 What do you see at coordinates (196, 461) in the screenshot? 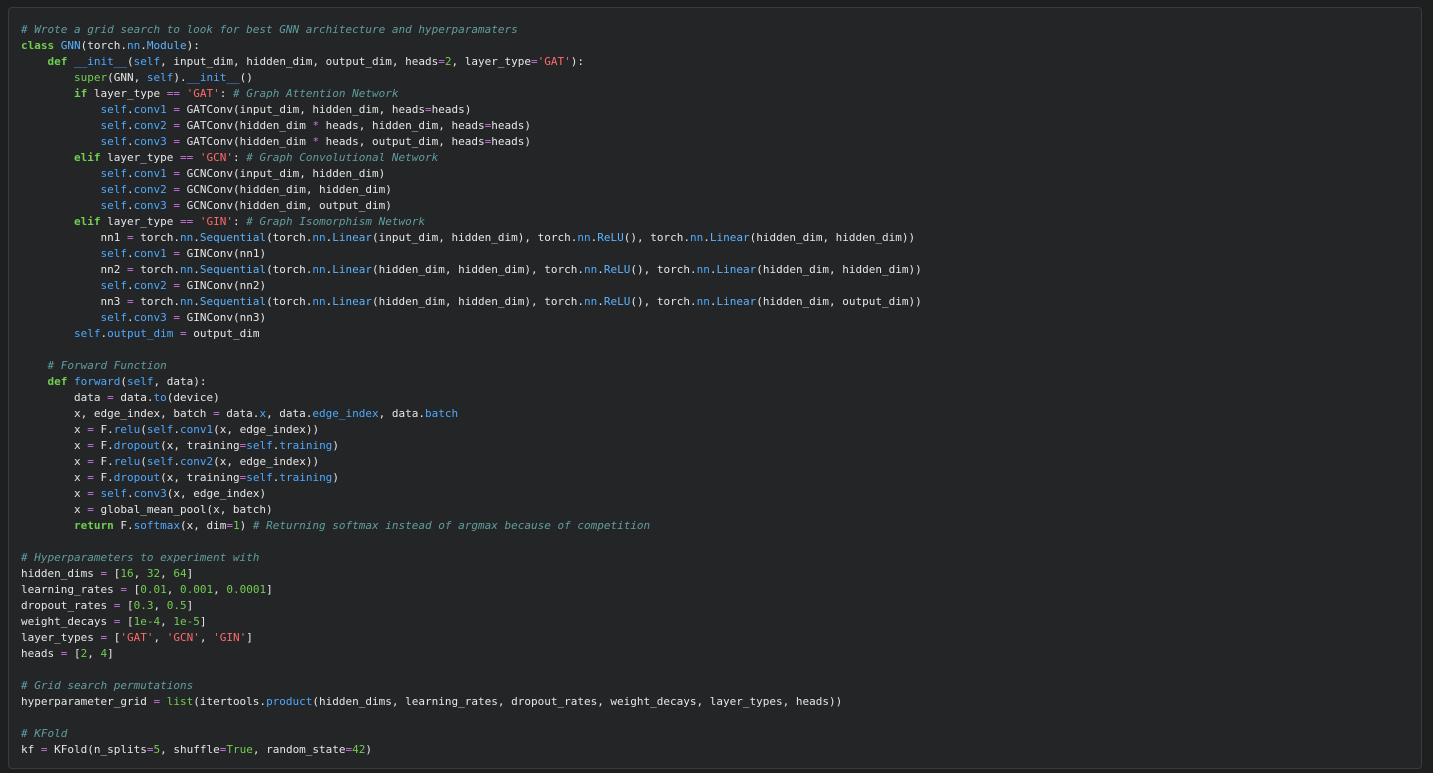
I see `code-token-fn: conv2` at bounding box center [196, 461].